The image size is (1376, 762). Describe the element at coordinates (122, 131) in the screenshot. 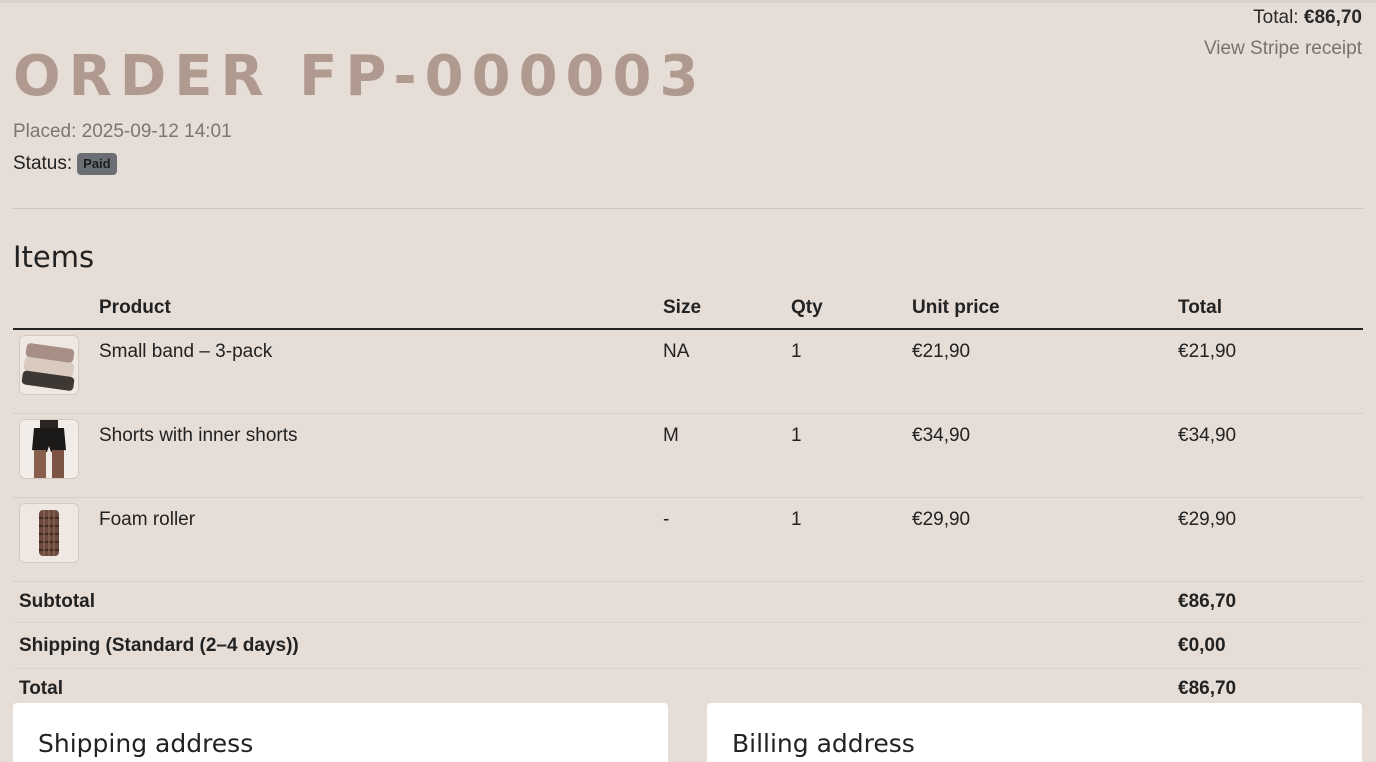

I see `placed-date: Placed: 2025-09-12 14:01` at that location.